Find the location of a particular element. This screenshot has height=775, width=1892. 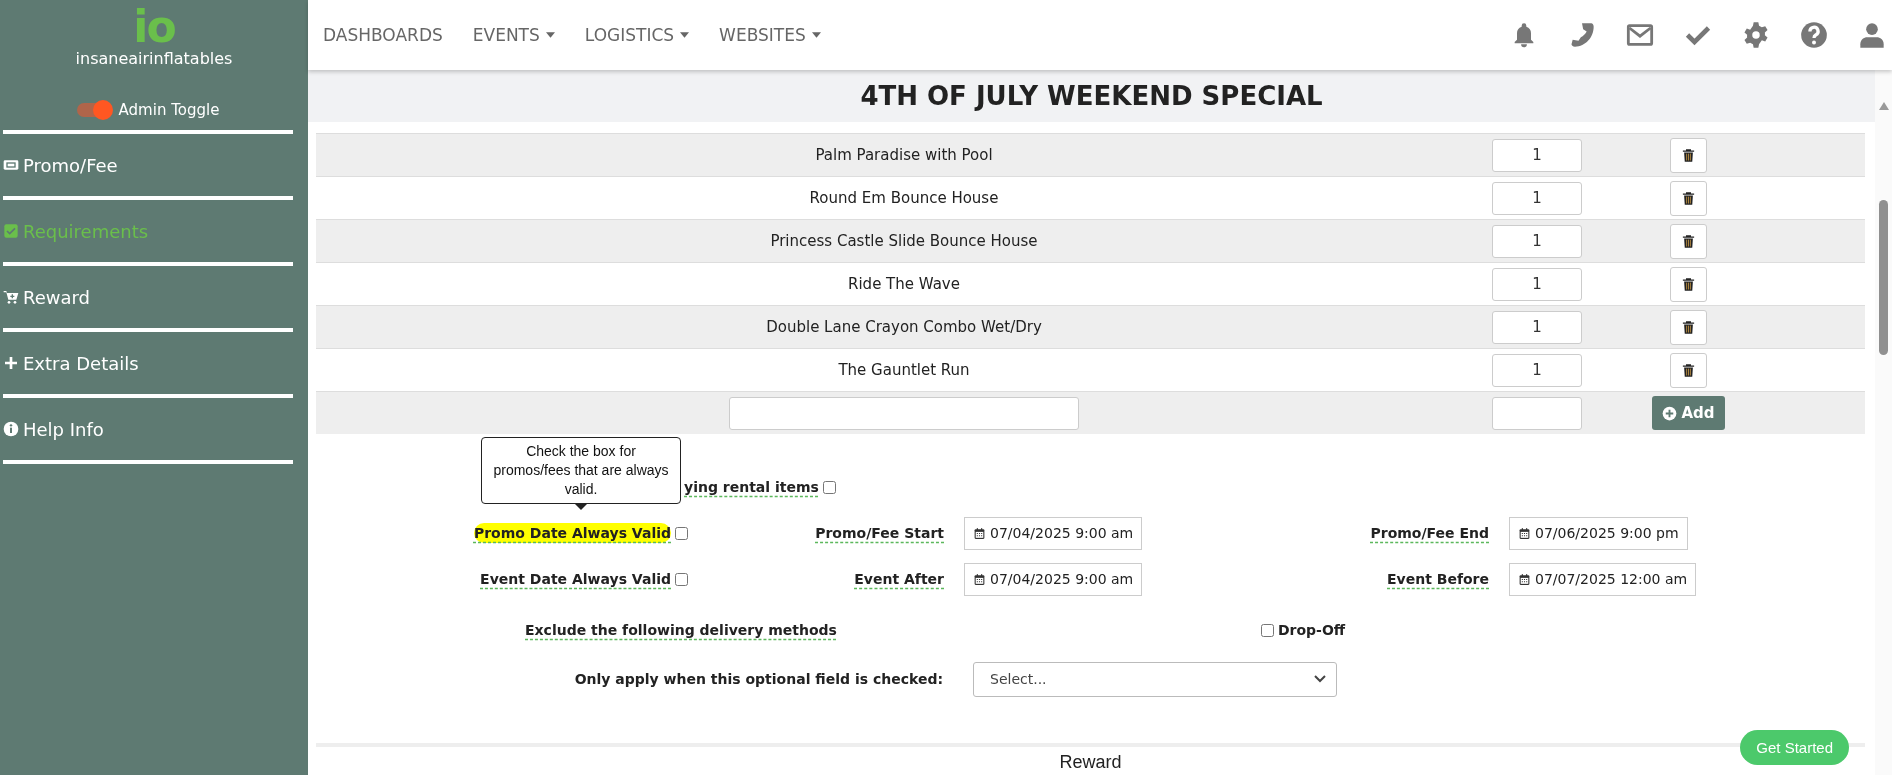

item-name: Palm Paradise with Pool is located at coordinates (904, 155).